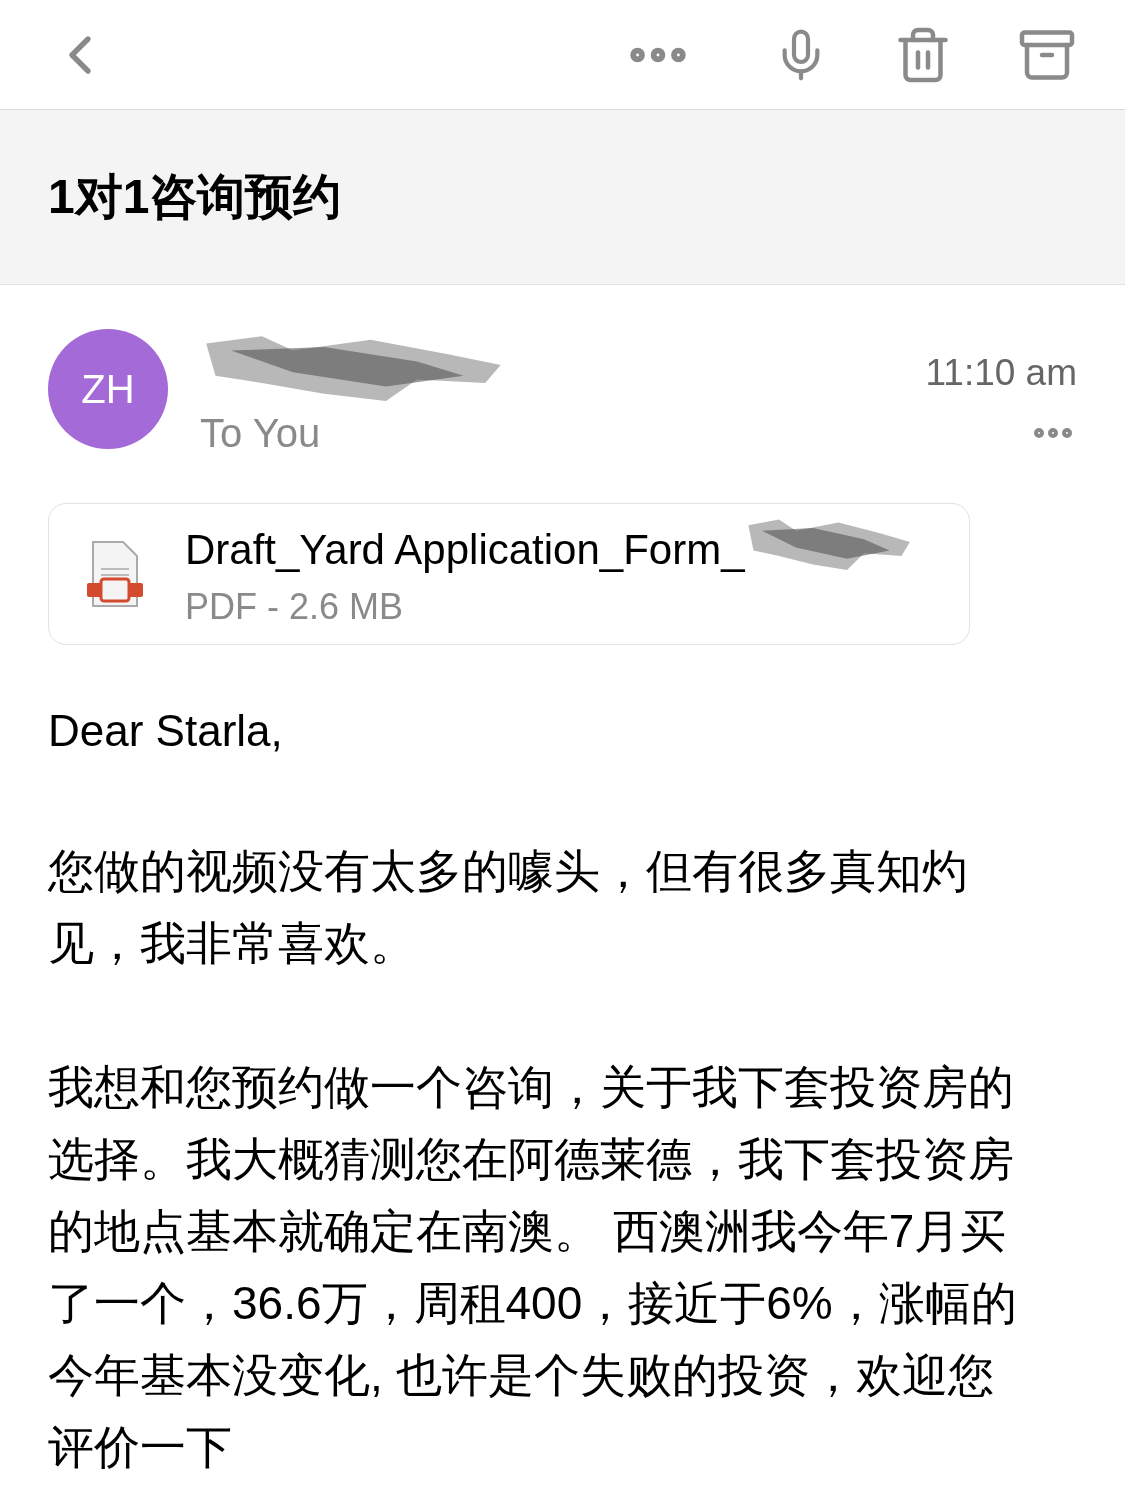 This screenshot has width=1125, height=1500. Describe the element at coordinates (508, 907) in the screenshot. I see `body-paragraph: 您做的视频没有太多的噱头，但有很多真知灼见，我非常喜欢。` at that location.